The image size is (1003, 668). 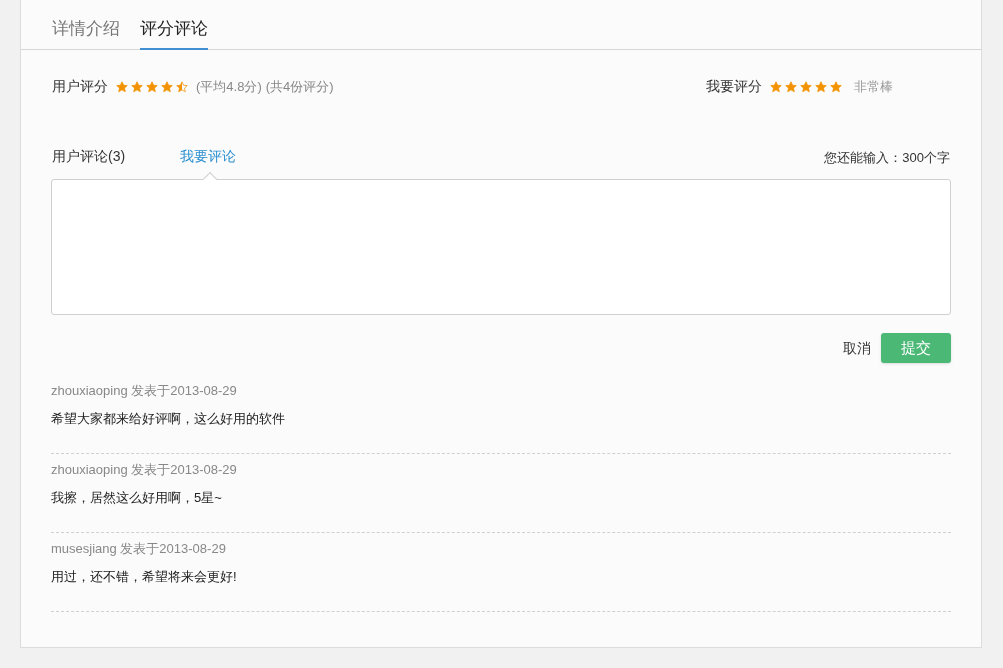 I want to click on cancel-button: 取消, so click(x=857, y=348).